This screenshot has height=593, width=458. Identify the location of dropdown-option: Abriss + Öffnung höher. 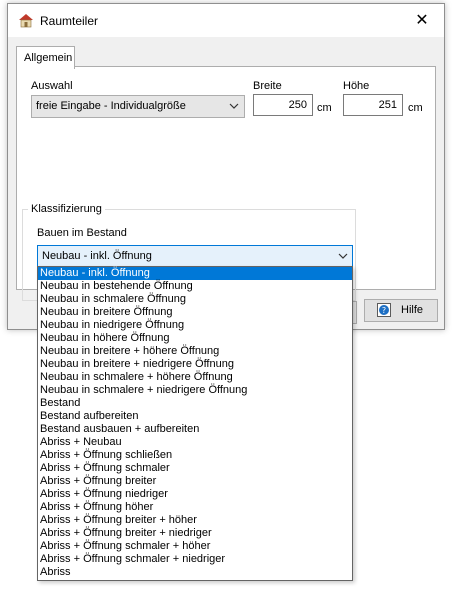
(195, 507).